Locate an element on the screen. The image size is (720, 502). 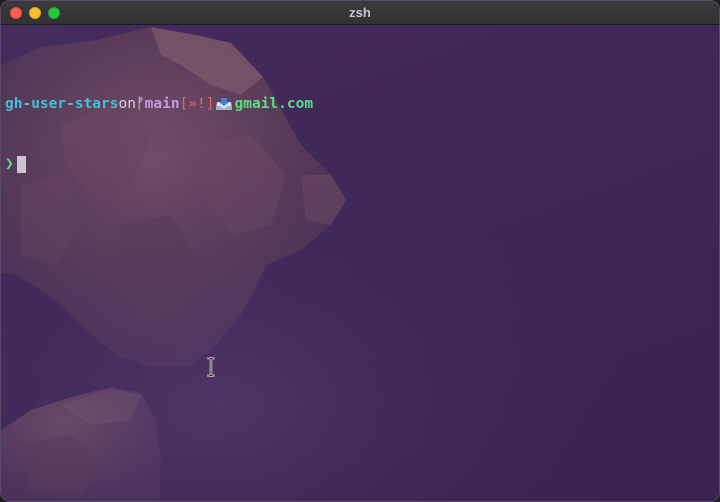
inbox-tray-icon is located at coordinates (223, 104).